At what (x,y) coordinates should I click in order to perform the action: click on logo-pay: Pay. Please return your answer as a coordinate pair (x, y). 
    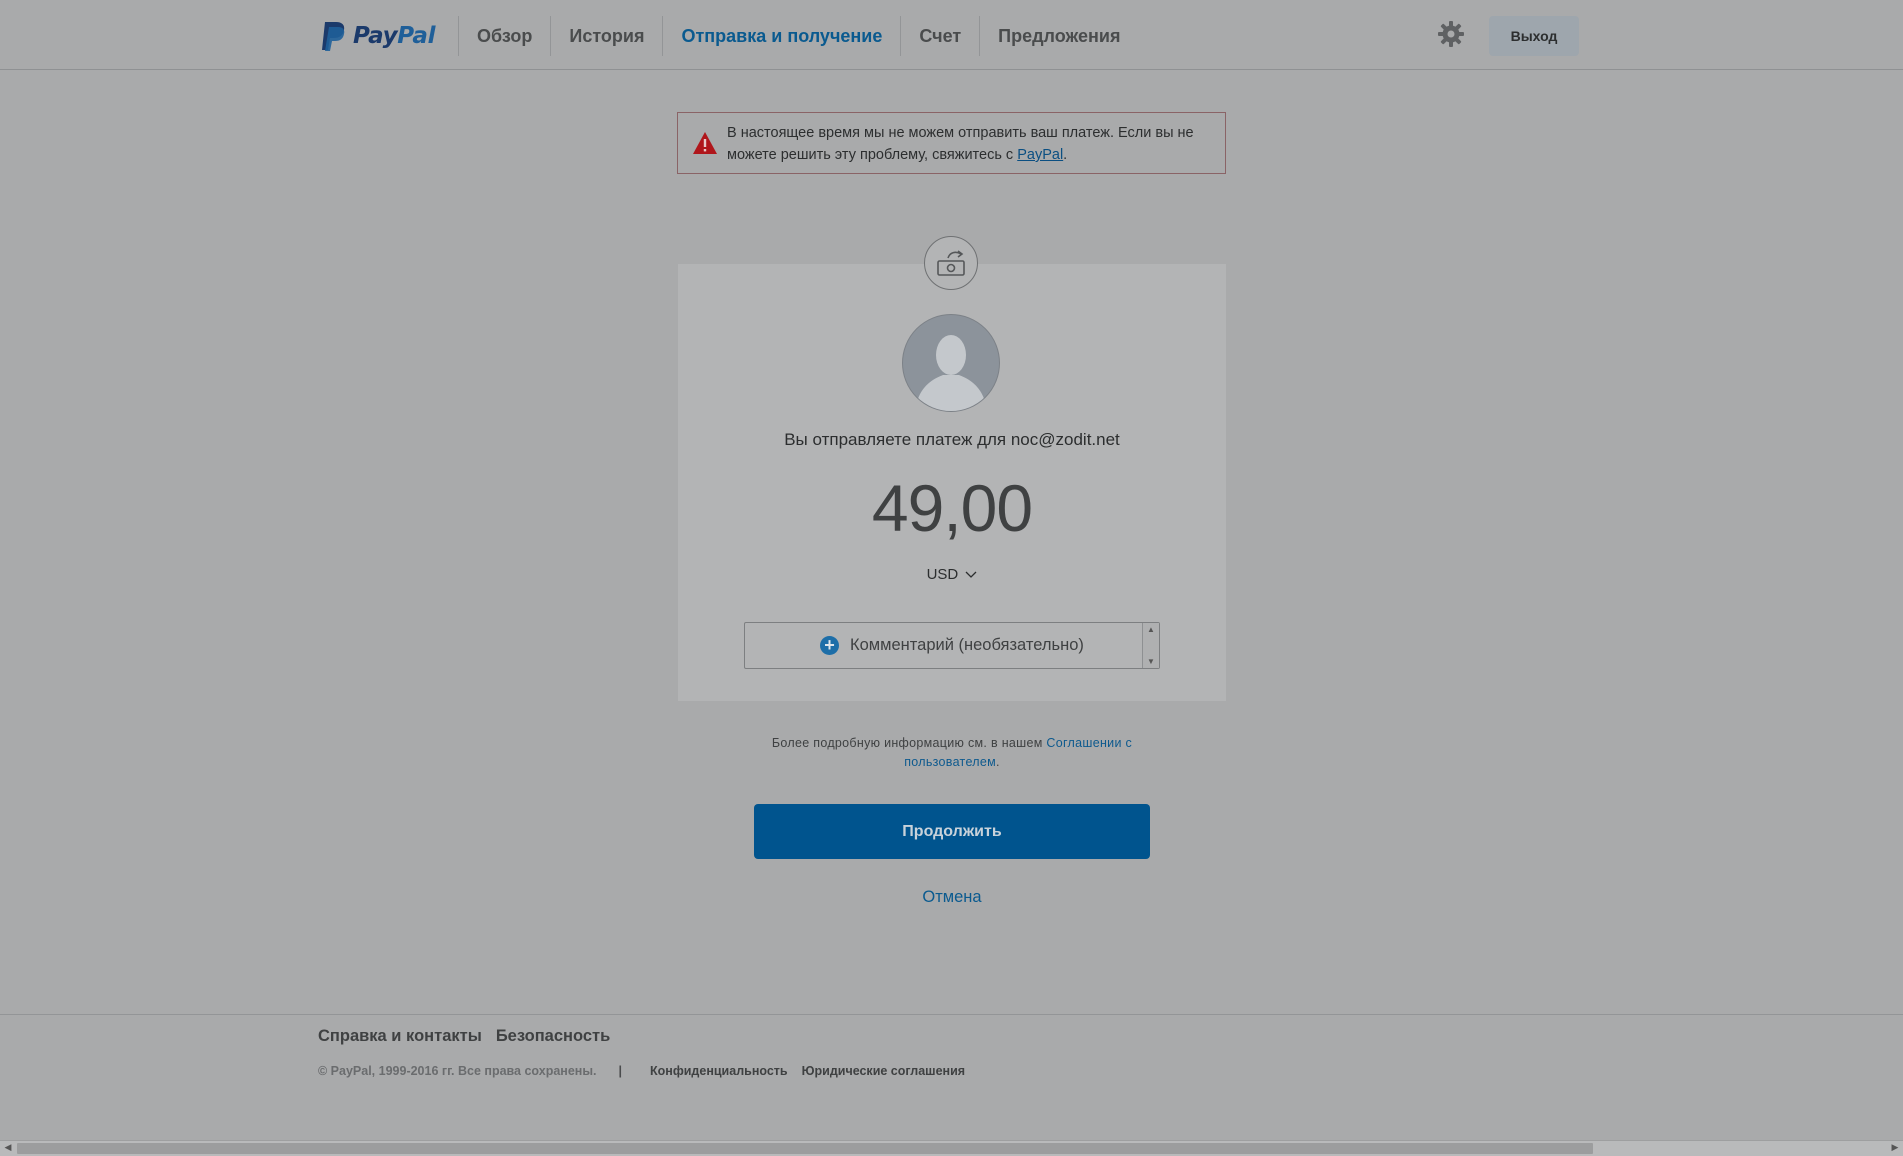
    Looking at the image, I should click on (375, 36).